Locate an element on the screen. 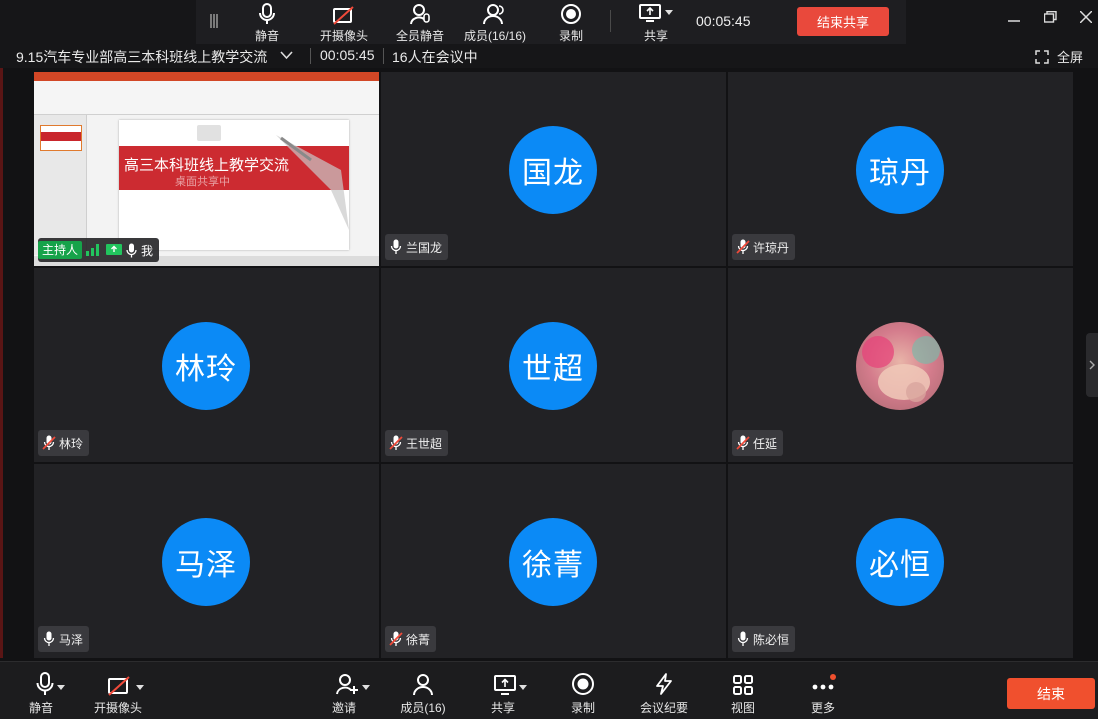 The image size is (1098, 719). end-meeting-button: 结束 is located at coordinates (1051, 693).